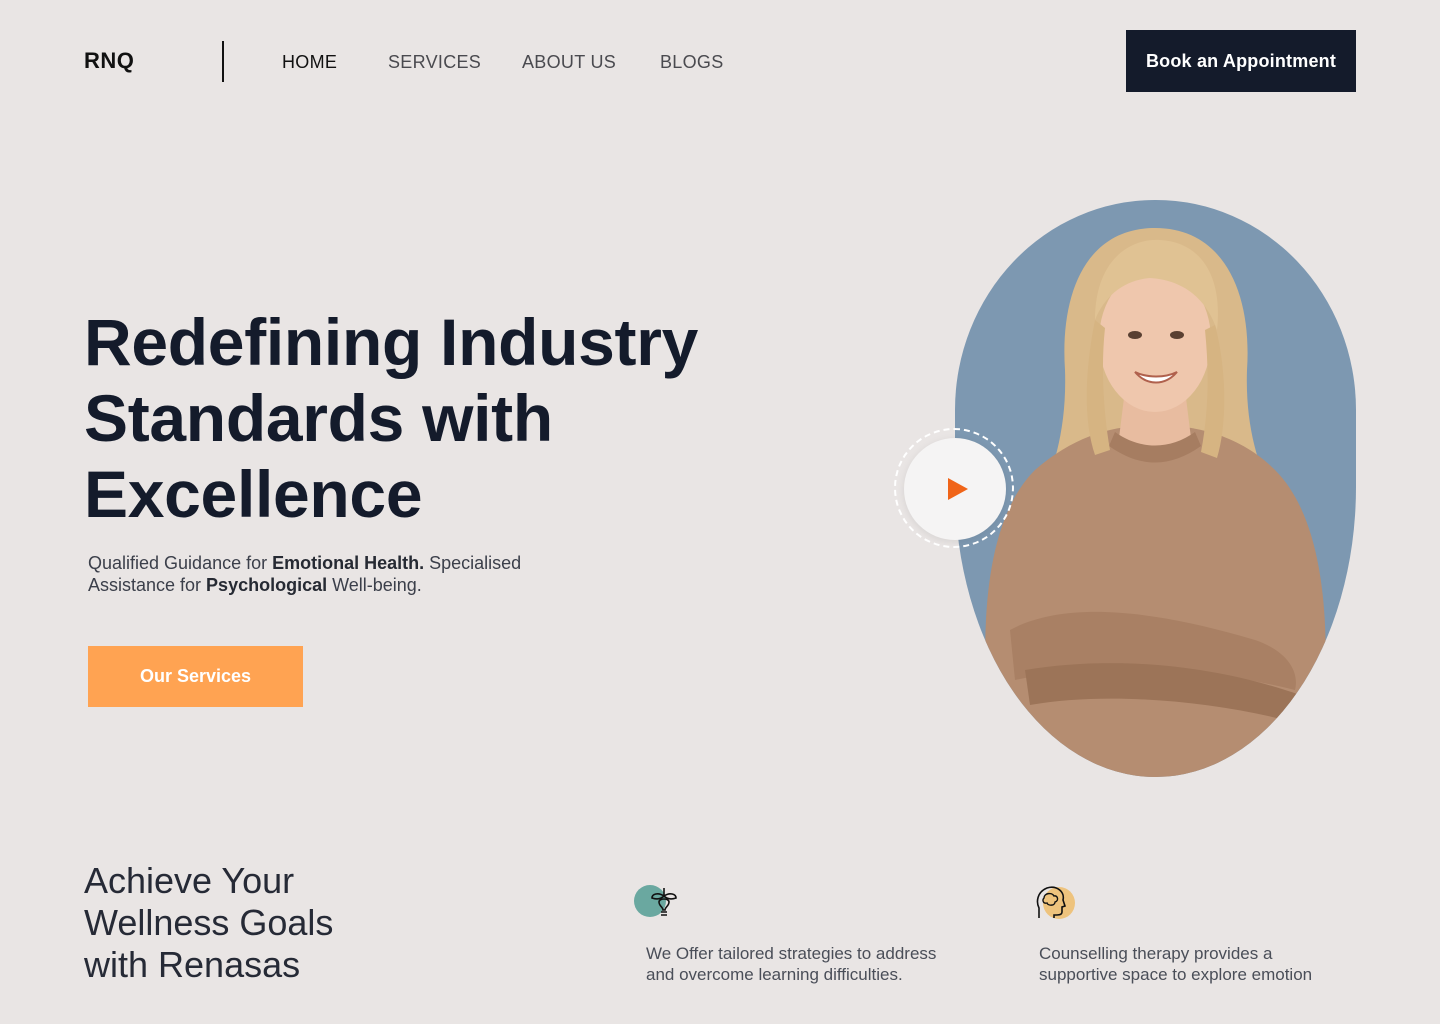  Describe the element at coordinates (1155, 502) in the screenshot. I see `woman-portrait-illustration` at that location.